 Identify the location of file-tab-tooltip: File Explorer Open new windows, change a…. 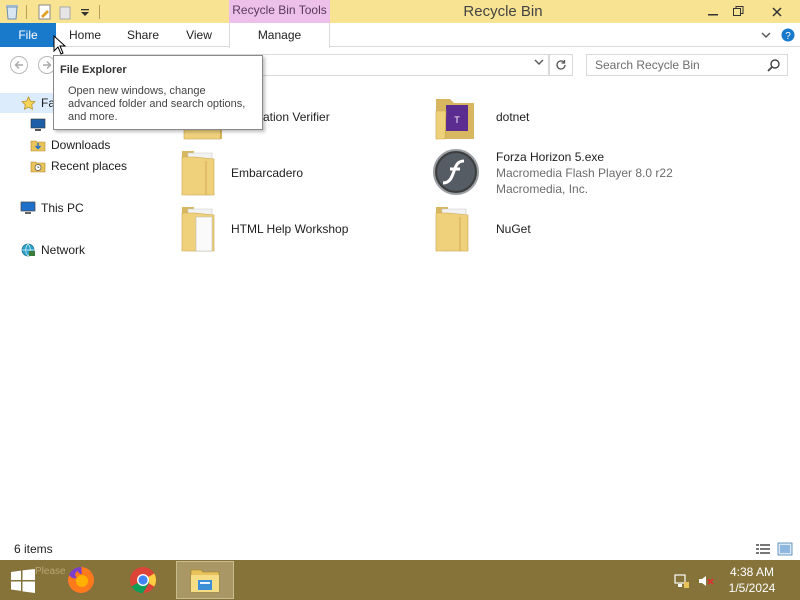
(158, 92).